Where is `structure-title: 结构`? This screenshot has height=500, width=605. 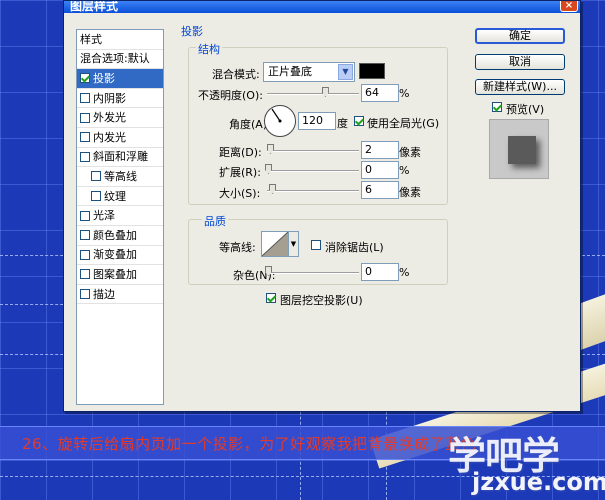
structure-title: 结构 is located at coordinates (209, 49).